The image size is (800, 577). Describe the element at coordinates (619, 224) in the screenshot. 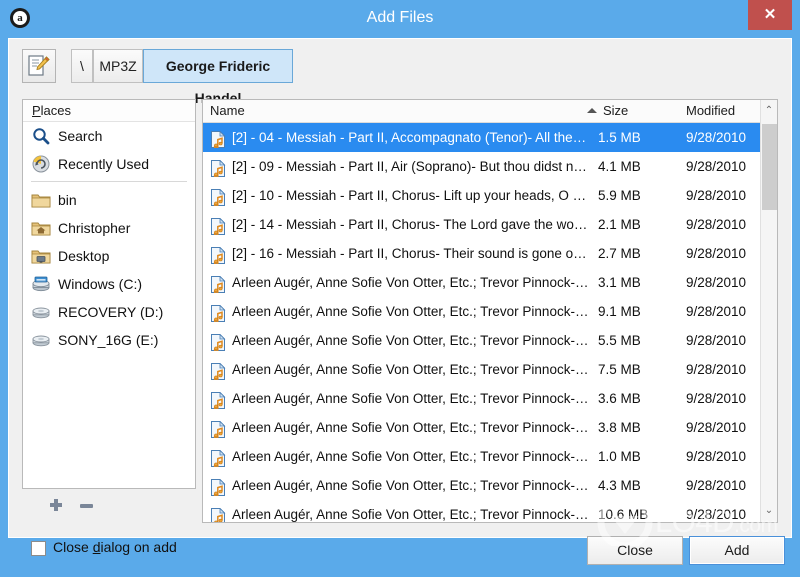

I see `file-size: 2.1 MB` at that location.